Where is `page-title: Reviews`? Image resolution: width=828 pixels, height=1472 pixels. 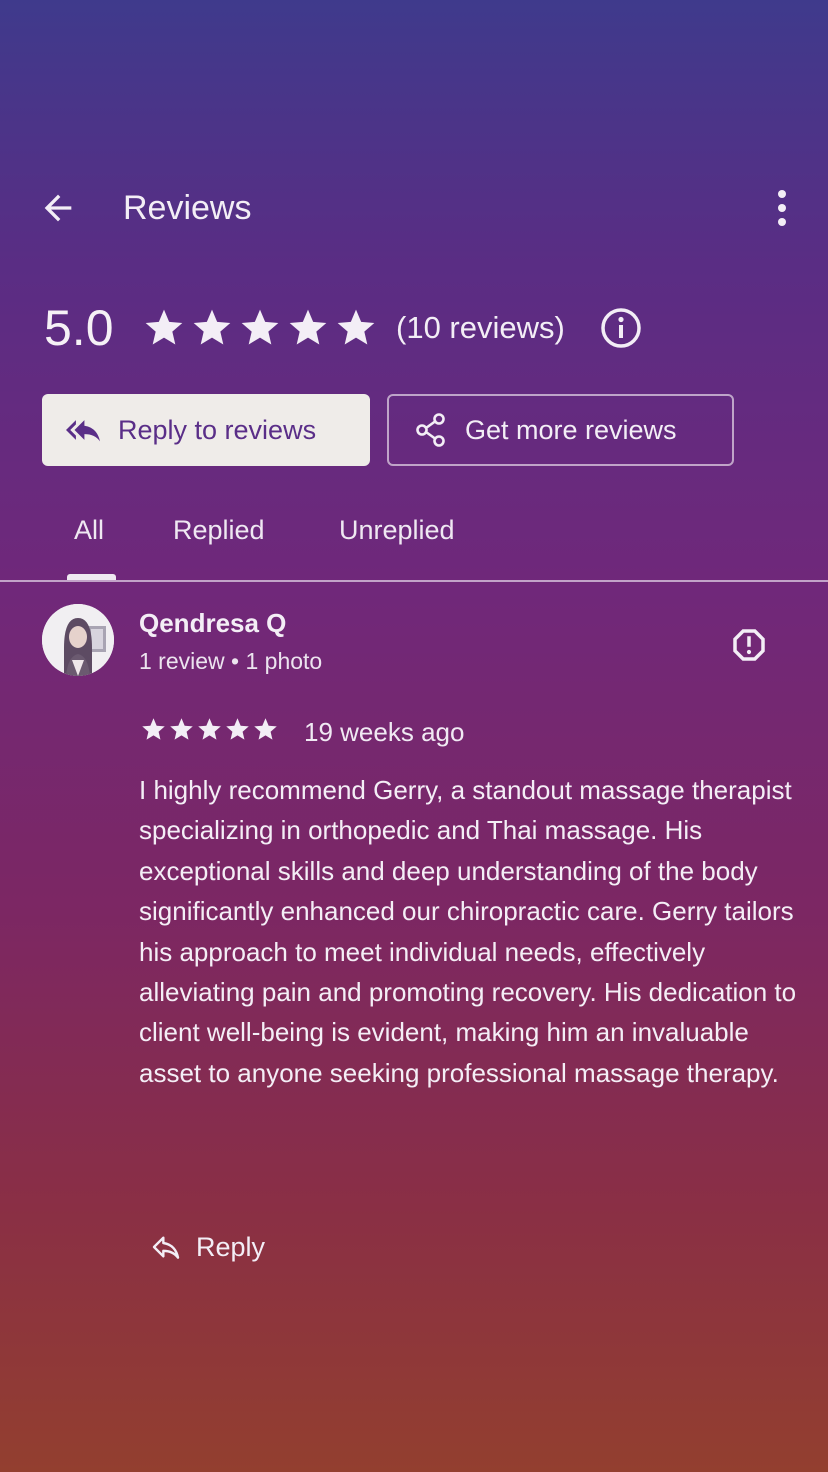
page-title: Reviews is located at coordinates (187, 208).